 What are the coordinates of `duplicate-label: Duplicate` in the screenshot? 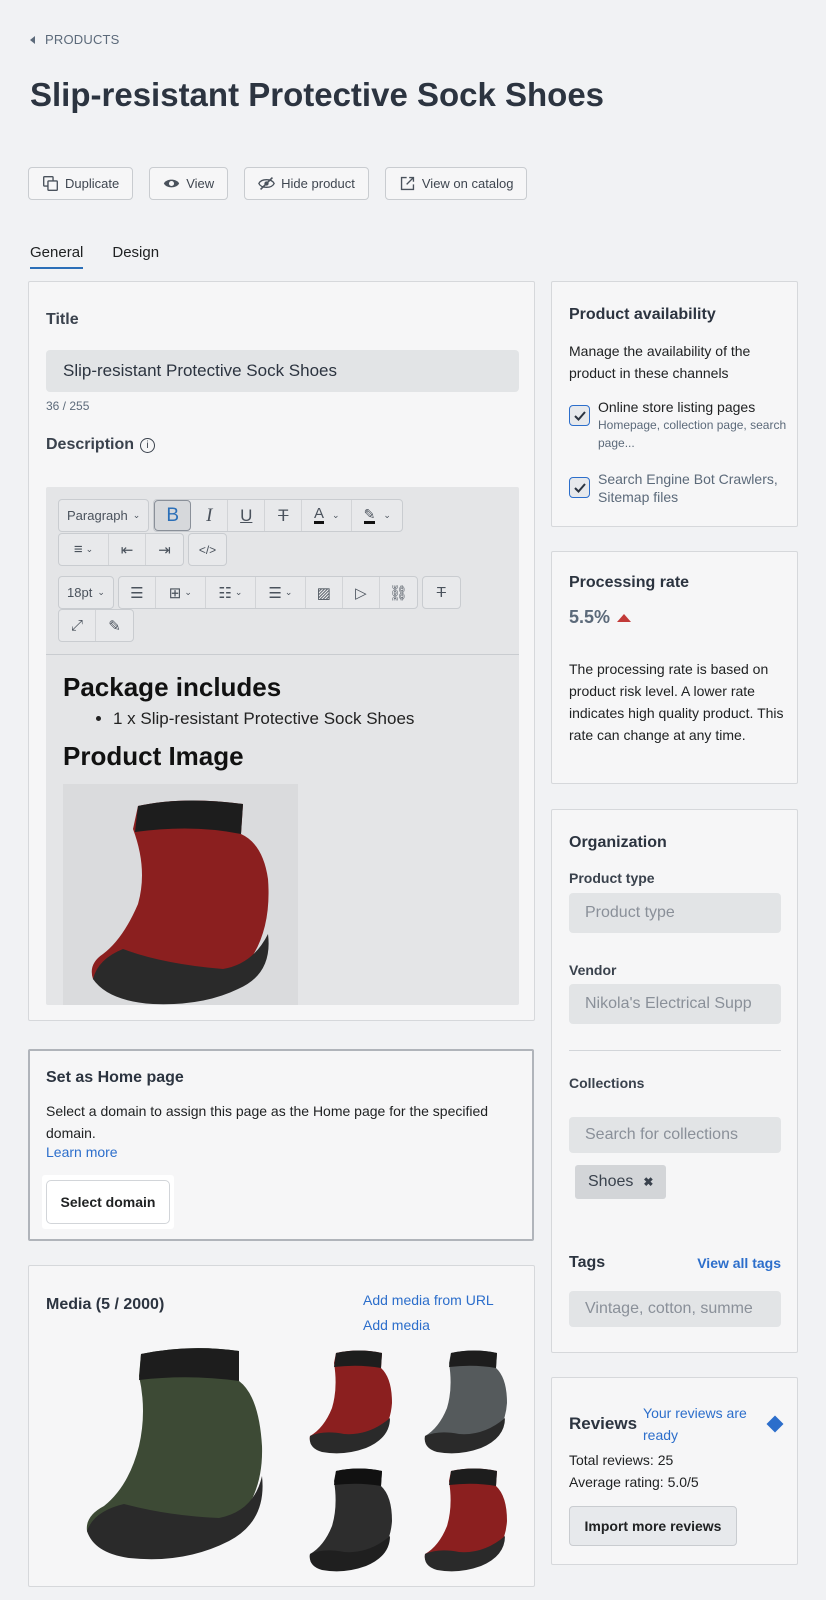 It's located at (92, 183).